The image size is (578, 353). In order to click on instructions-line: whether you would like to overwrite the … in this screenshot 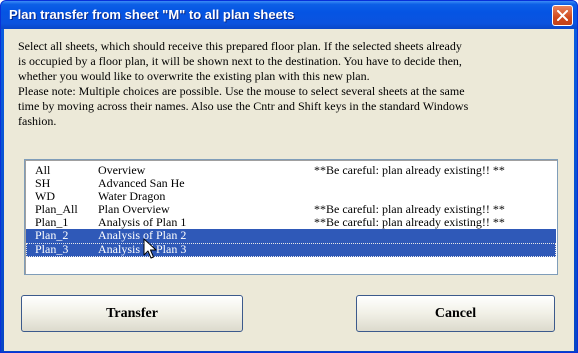, I will do `click(194, 76)`.